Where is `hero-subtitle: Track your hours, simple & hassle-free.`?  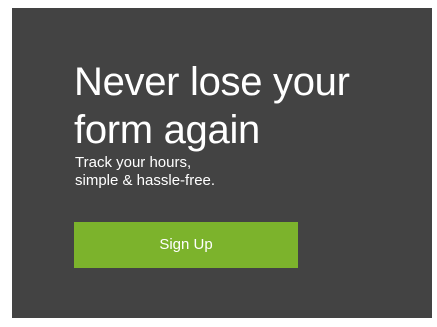
hero-subtitle: Track your hours, simple & hassle-free. is located at coordinates (145, 172).